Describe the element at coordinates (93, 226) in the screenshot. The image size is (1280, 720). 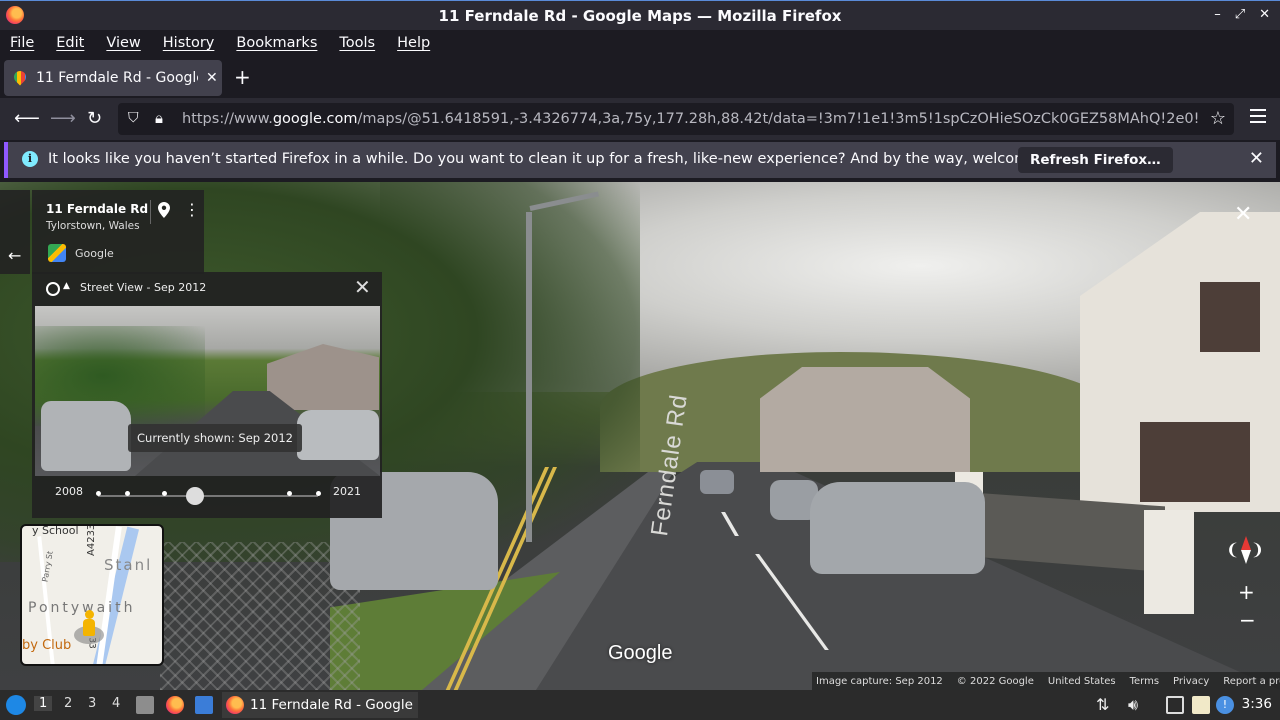
I see `place-locality: Tylorstown, Wales` at that location.